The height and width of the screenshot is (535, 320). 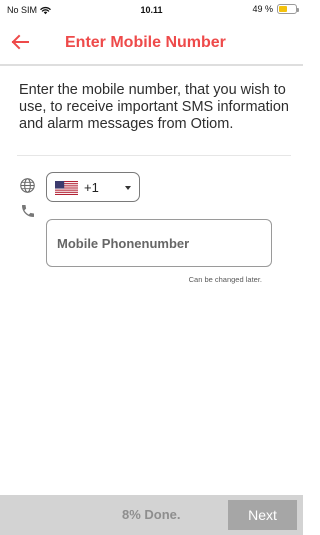 I want to click on us-flag-icon, so click(x=66, y=188).